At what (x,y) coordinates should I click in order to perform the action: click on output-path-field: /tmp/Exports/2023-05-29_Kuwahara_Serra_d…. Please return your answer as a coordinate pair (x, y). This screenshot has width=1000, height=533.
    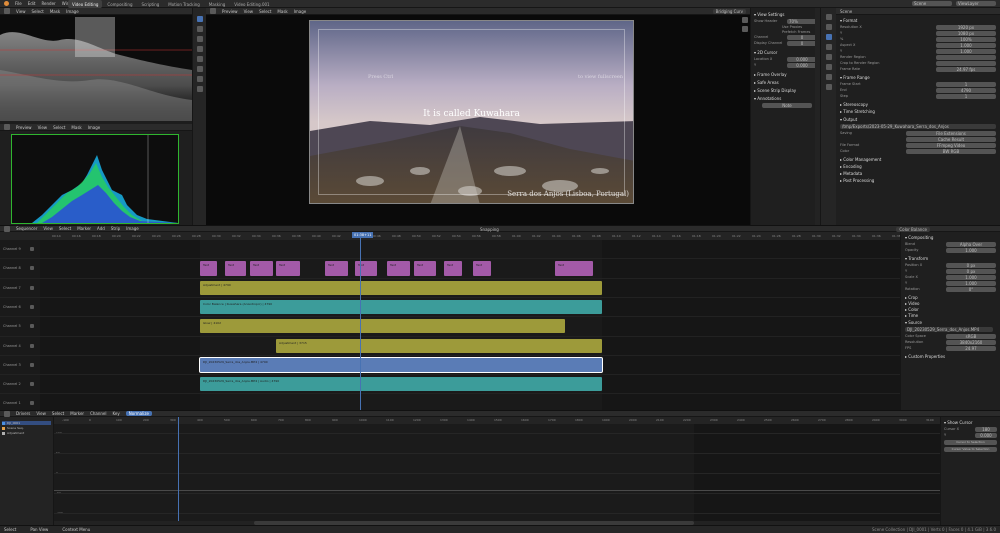
    Looking at the image, I should click on (918, 126).